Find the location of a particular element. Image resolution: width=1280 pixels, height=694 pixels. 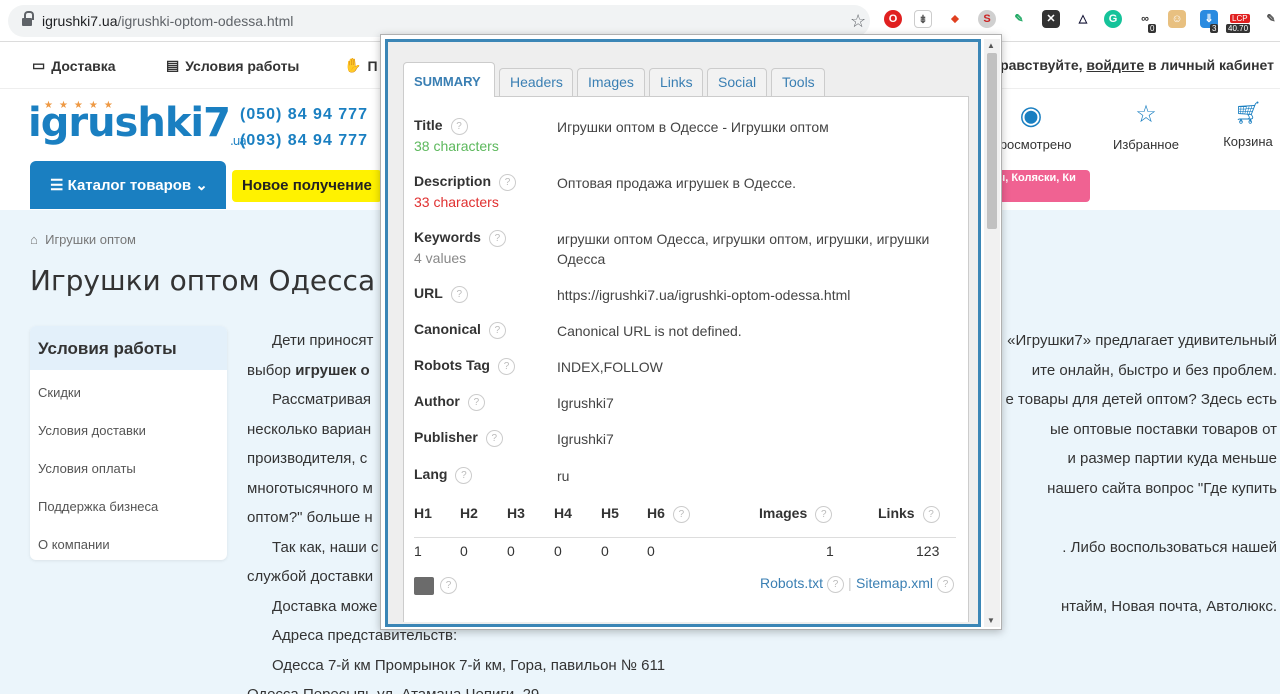

site-logo: igrushki7.ua is located at coordinates (137, 124).